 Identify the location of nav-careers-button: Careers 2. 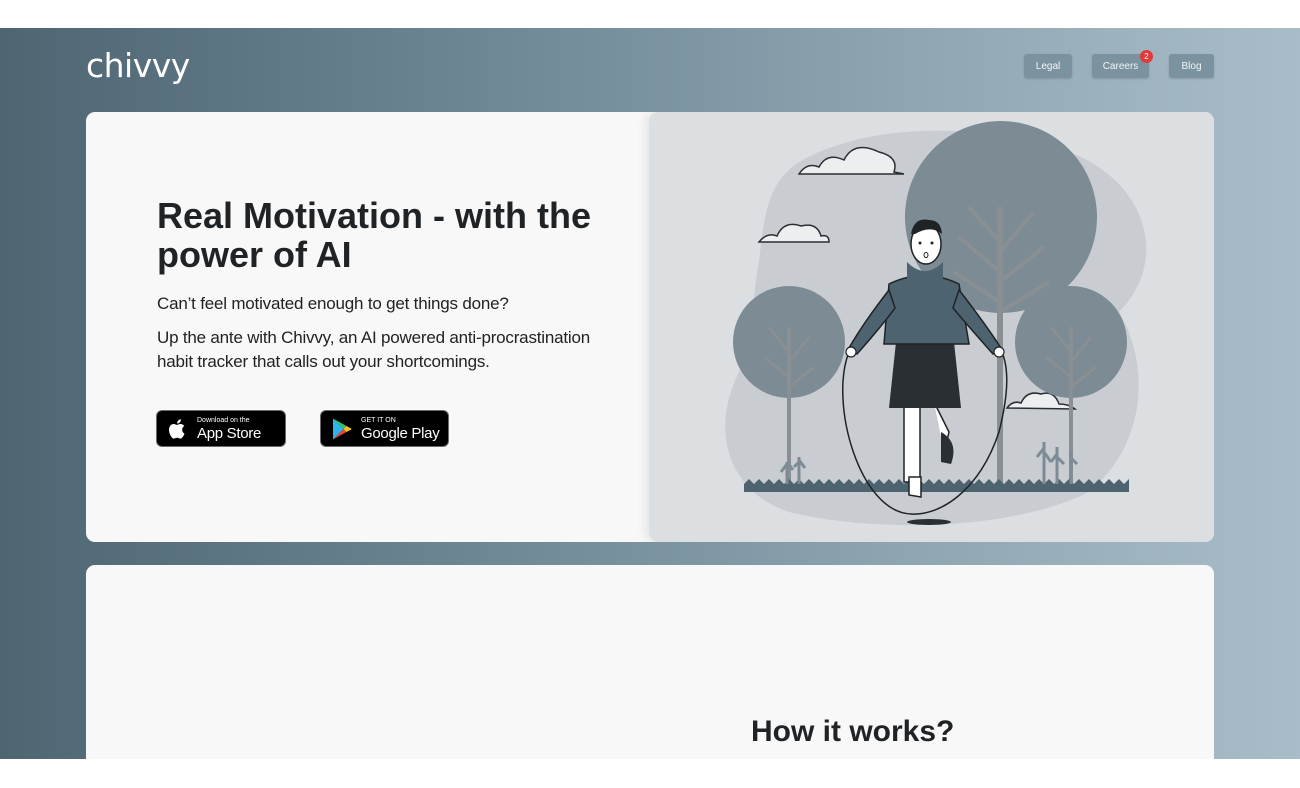
(1122, 64).